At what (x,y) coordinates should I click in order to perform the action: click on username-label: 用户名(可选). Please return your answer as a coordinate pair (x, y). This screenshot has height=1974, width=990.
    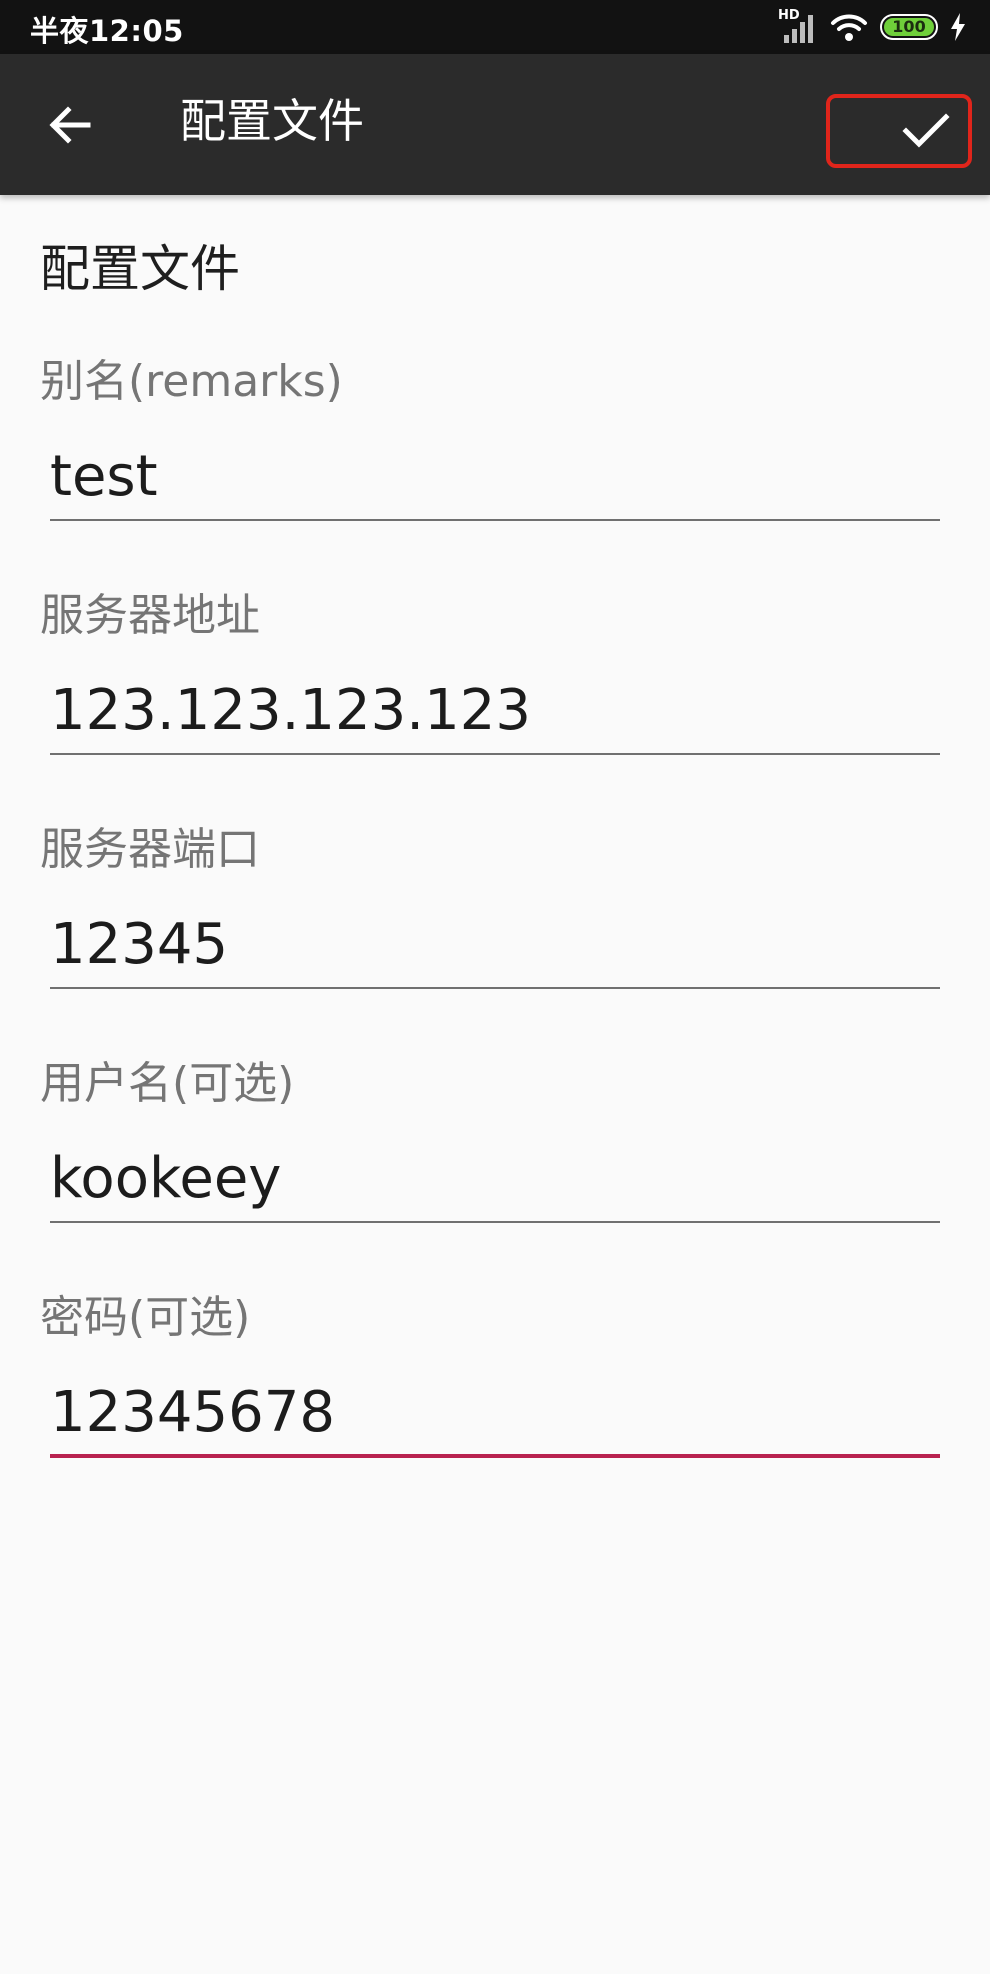
    Looking at the image, I should click on (167, 1083).